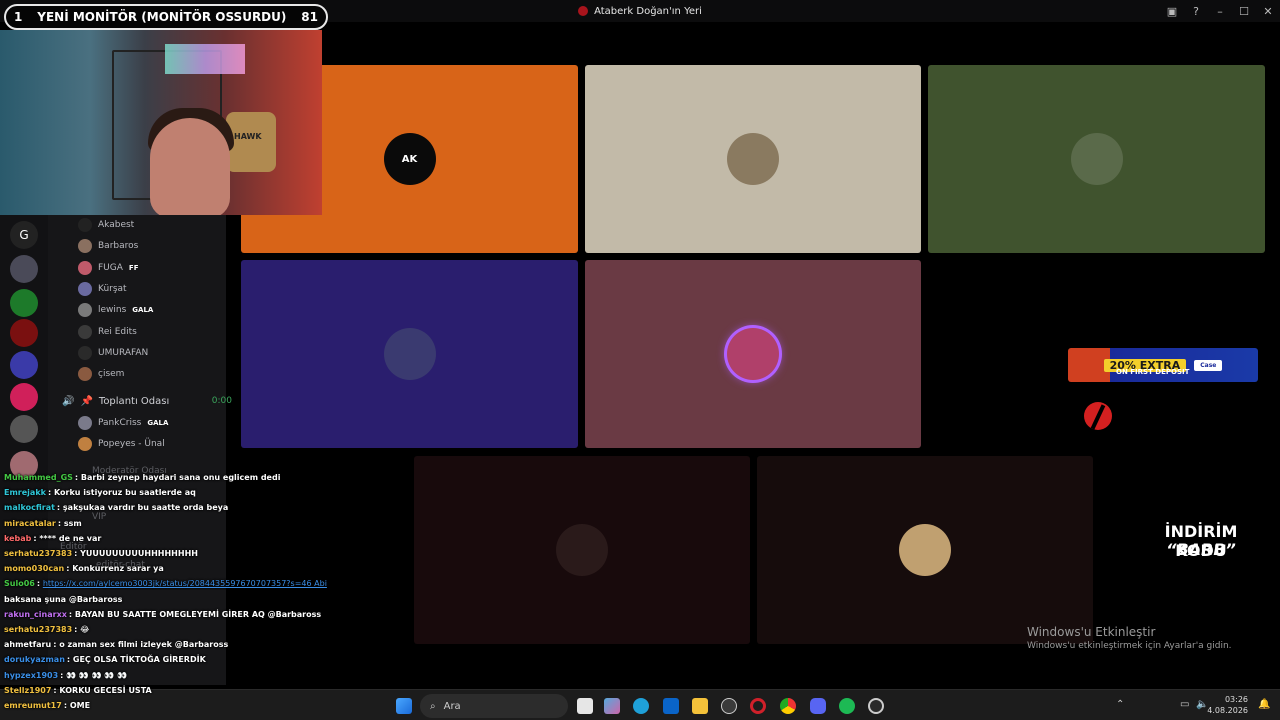 This screenshot has height=720, width=1280. I want to click on voice-member: Kürşat, so click(102, 289).